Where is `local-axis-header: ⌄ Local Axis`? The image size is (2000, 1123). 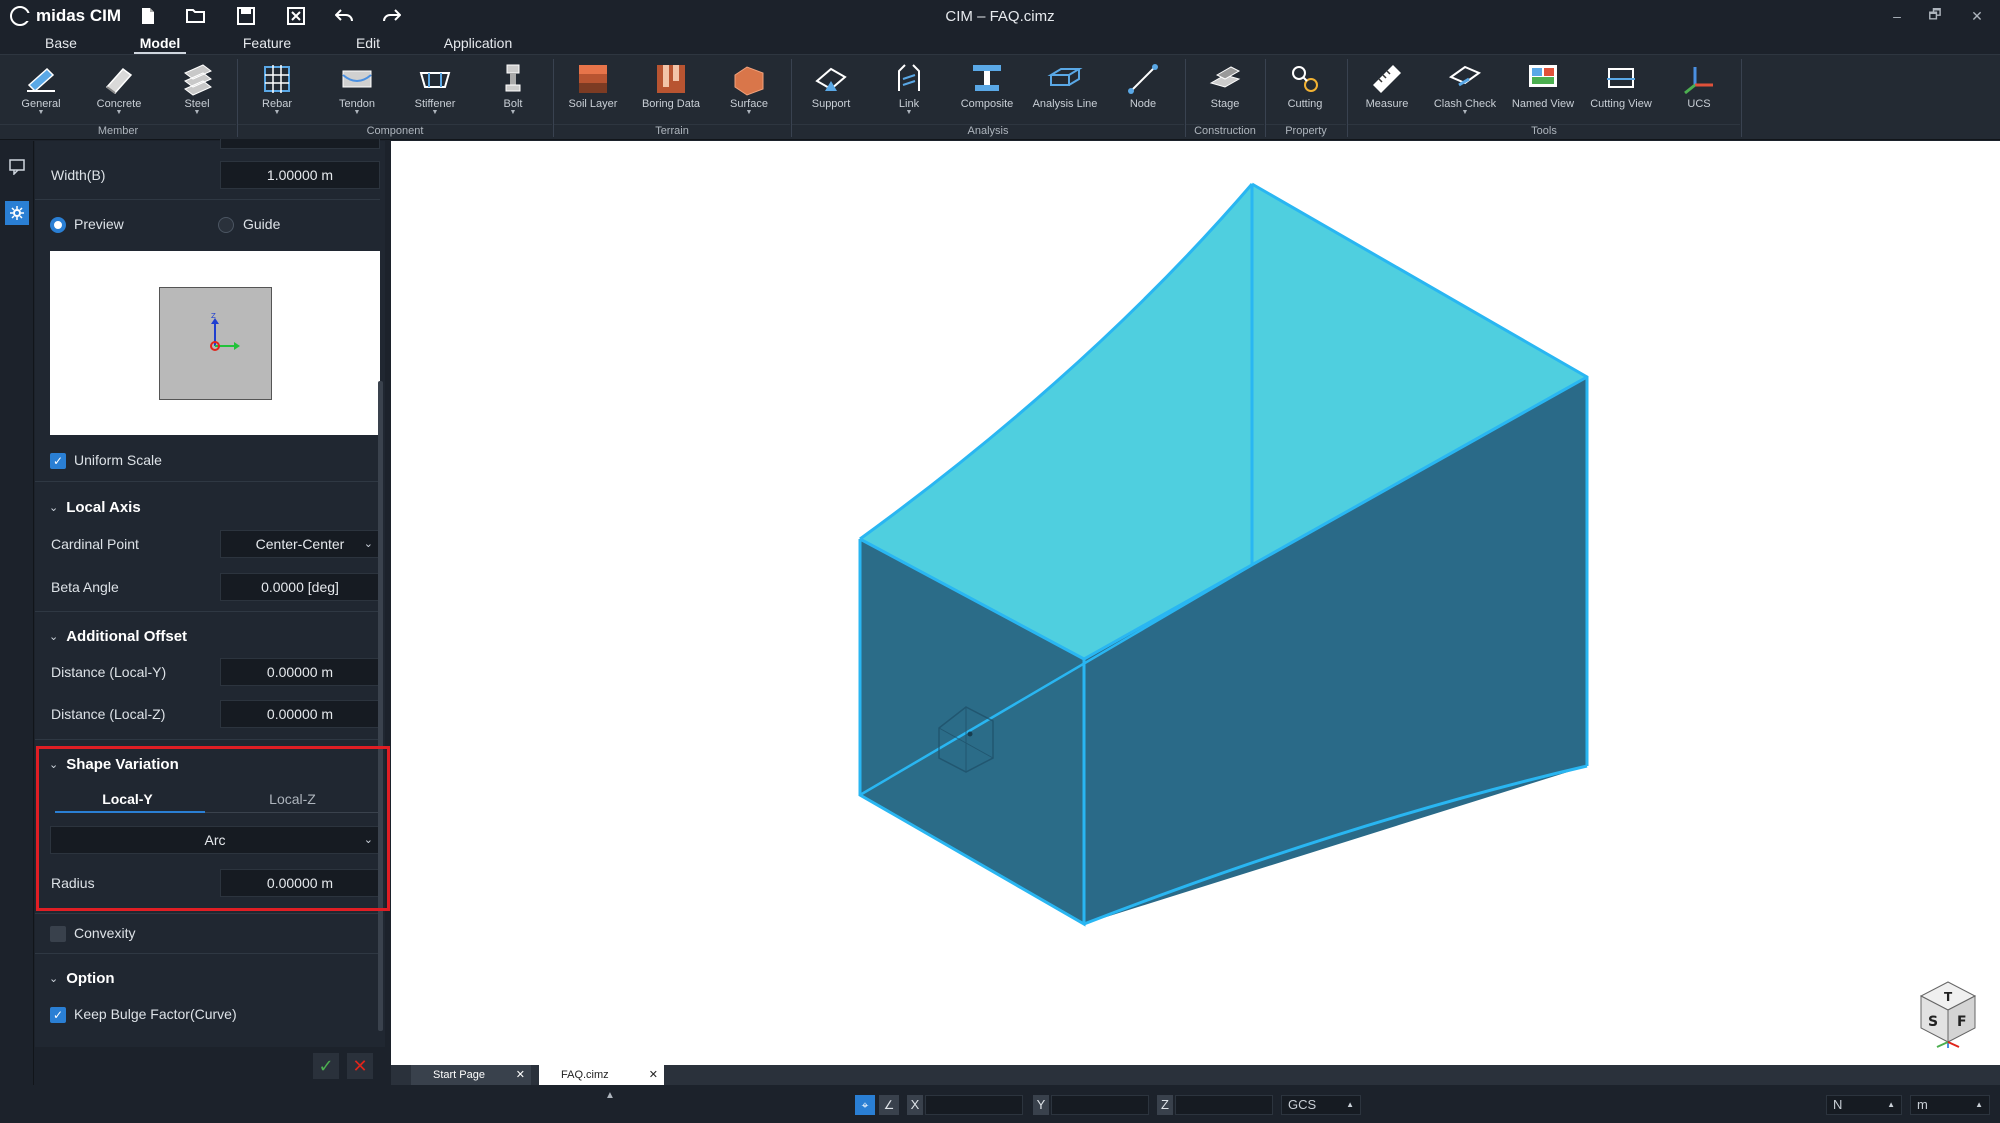 local-axis-header: ⌄ Local Axis is located at coordinates (95, 507).